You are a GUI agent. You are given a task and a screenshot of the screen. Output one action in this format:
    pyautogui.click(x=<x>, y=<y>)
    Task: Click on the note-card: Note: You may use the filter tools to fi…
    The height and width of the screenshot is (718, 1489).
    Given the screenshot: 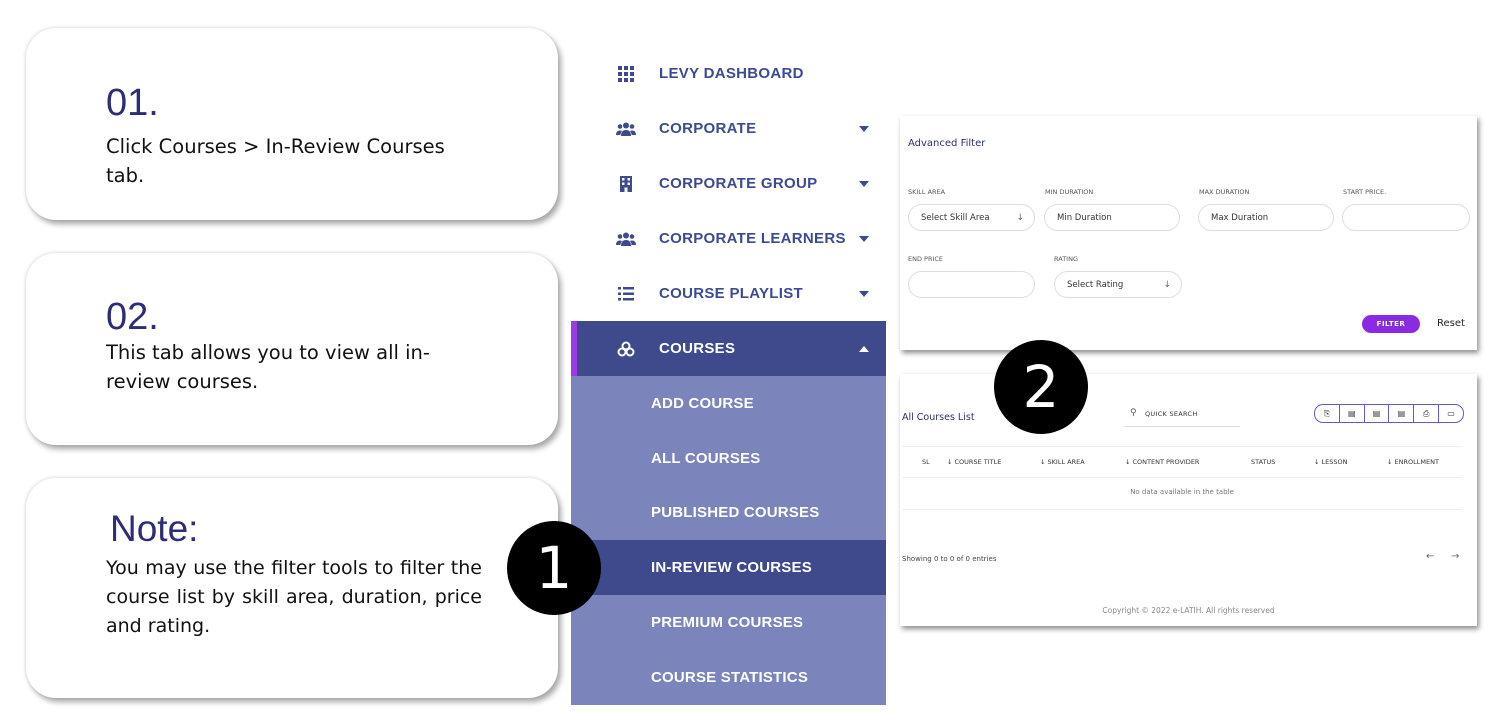 What is the action you would take?
    pyautogui.click(x=292, y=588)
    